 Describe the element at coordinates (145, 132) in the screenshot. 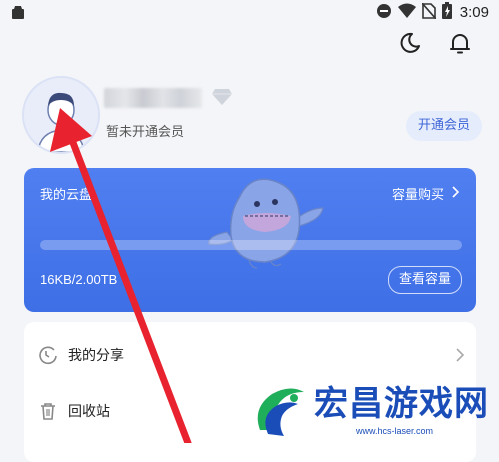

I see `member-status-text: 暂未开通会员` at that location.